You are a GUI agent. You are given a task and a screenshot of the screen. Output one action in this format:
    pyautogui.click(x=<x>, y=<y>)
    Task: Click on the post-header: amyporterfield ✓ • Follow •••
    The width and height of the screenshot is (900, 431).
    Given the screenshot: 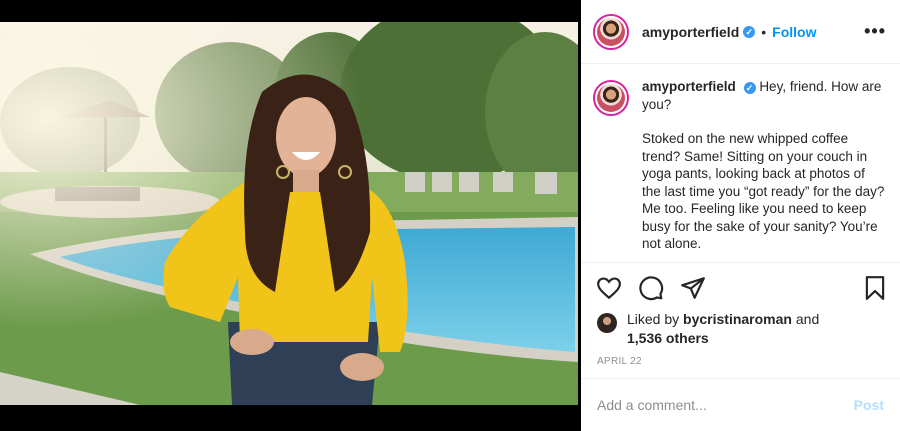 What is the action you would take?
    pyautogui.click(x=740, y=32)
    